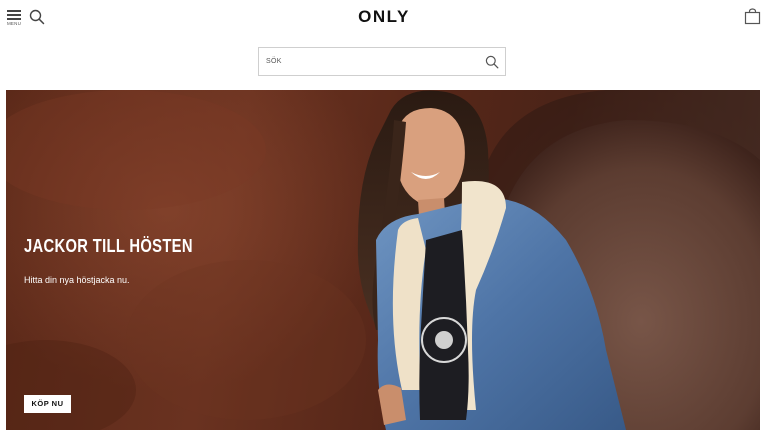 The height and width of the screenshot is (437, 768). Describe the element at coordinates (14, 17) in the screenshot. I see `menu-button: MENU` at that location.